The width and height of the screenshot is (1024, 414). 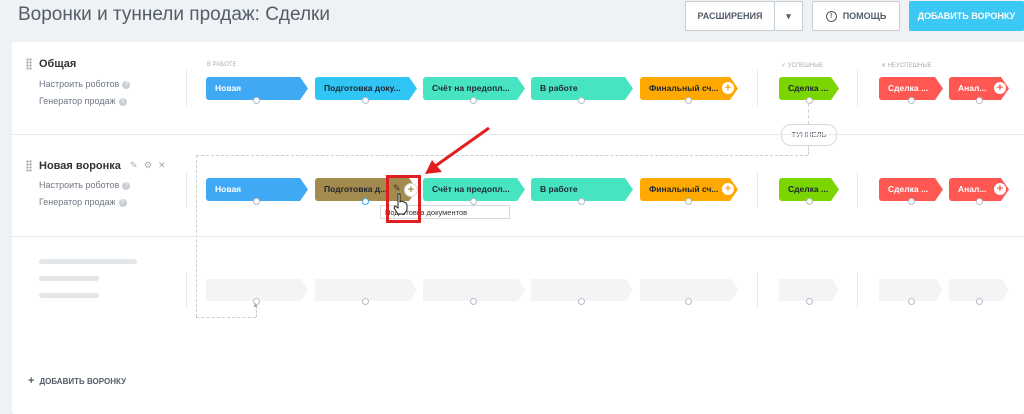 What do you see at coordinates (57, 64) in the screenshot?
I see `funnel-name: Общая` at bounding box center [57, 64].